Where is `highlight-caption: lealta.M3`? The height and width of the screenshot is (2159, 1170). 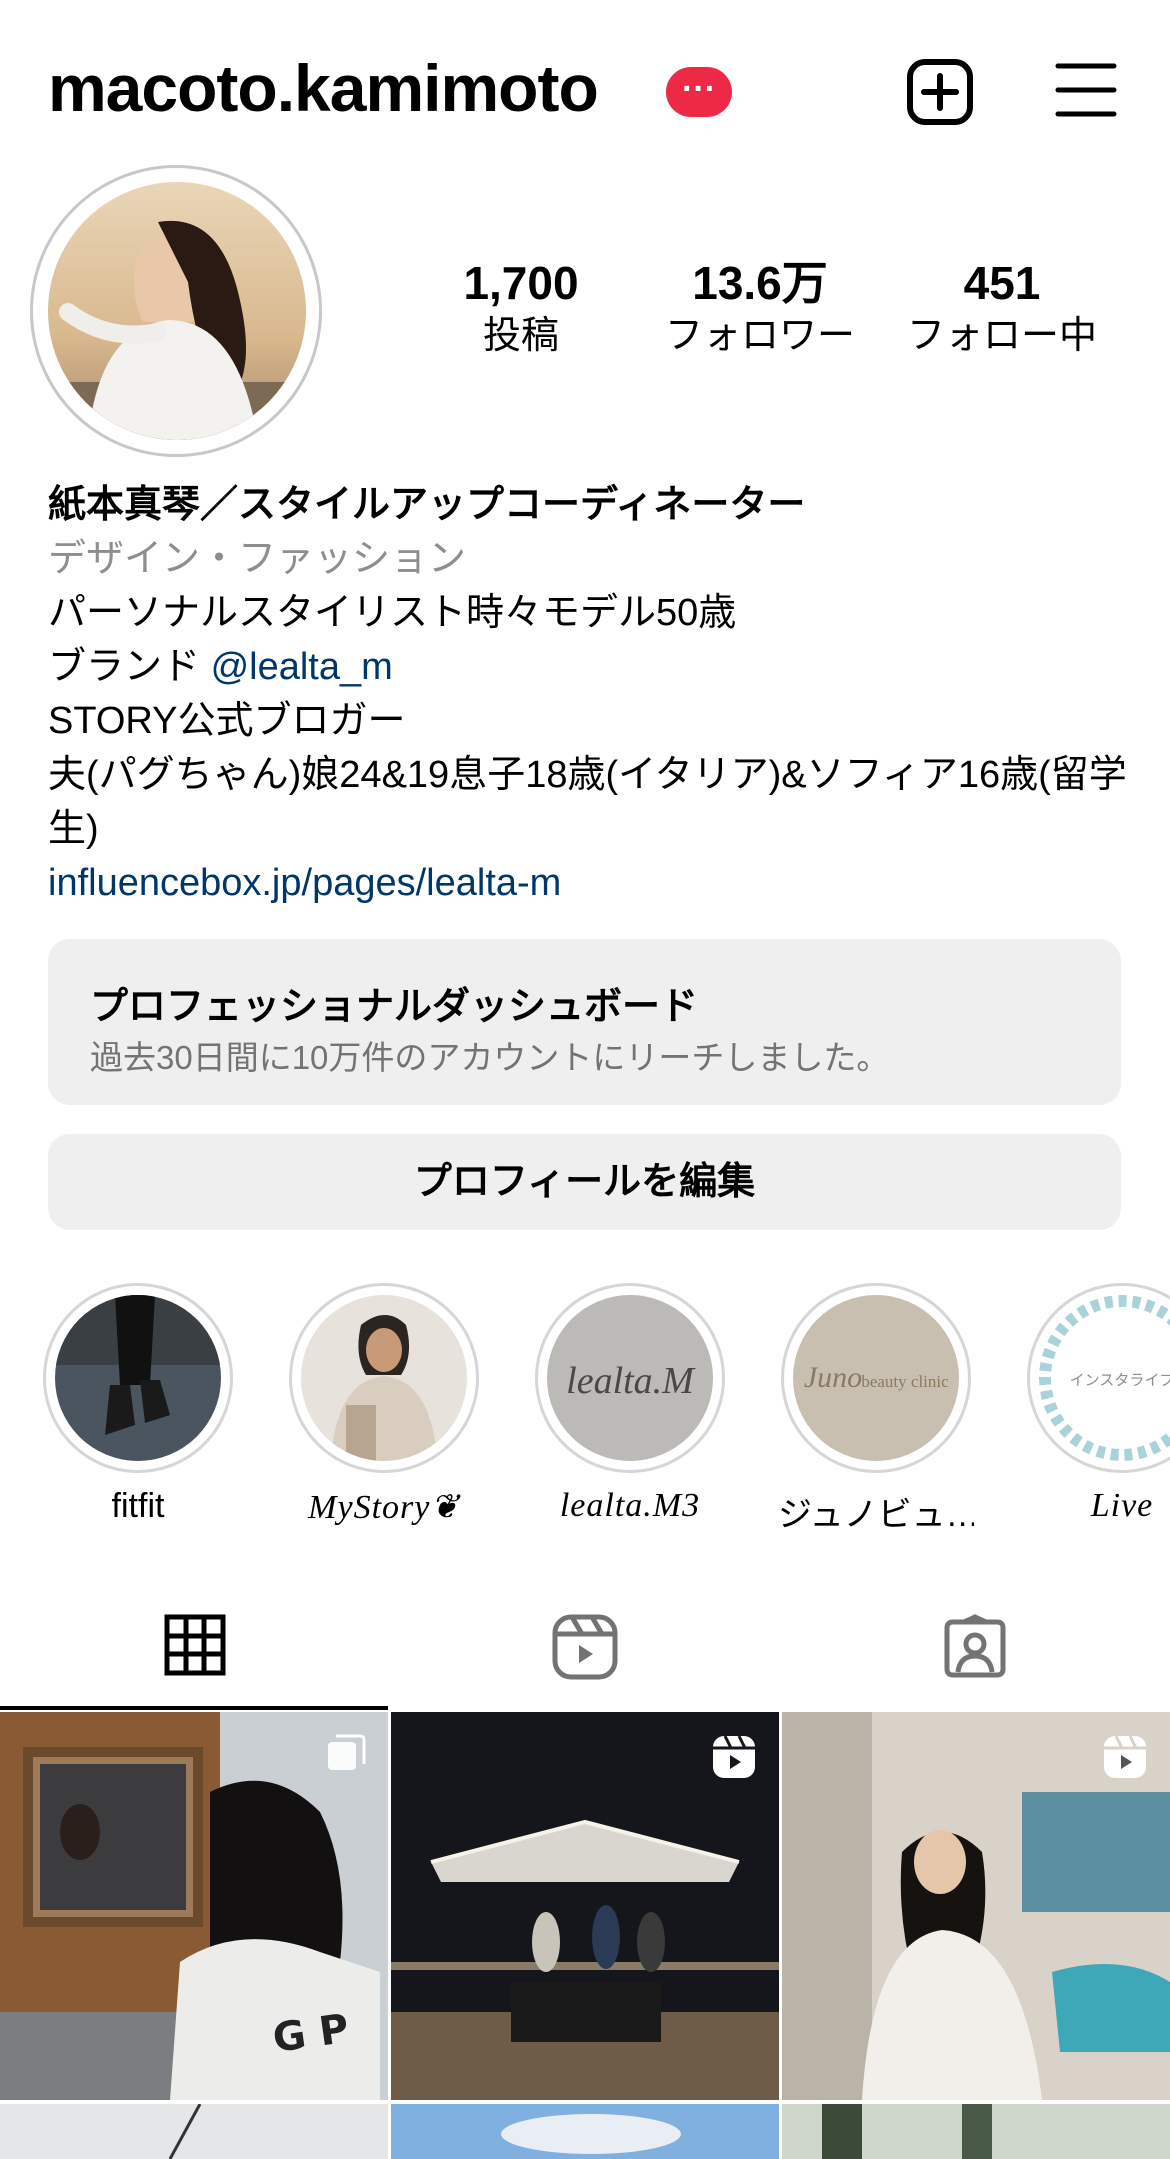
highlight-caption: lealta.M3 is located at coordinates (630, 1505).